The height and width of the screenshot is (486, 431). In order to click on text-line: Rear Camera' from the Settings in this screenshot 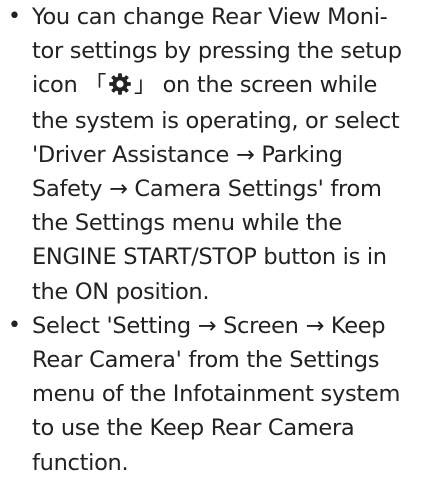, I will do `click(206, 360)`.